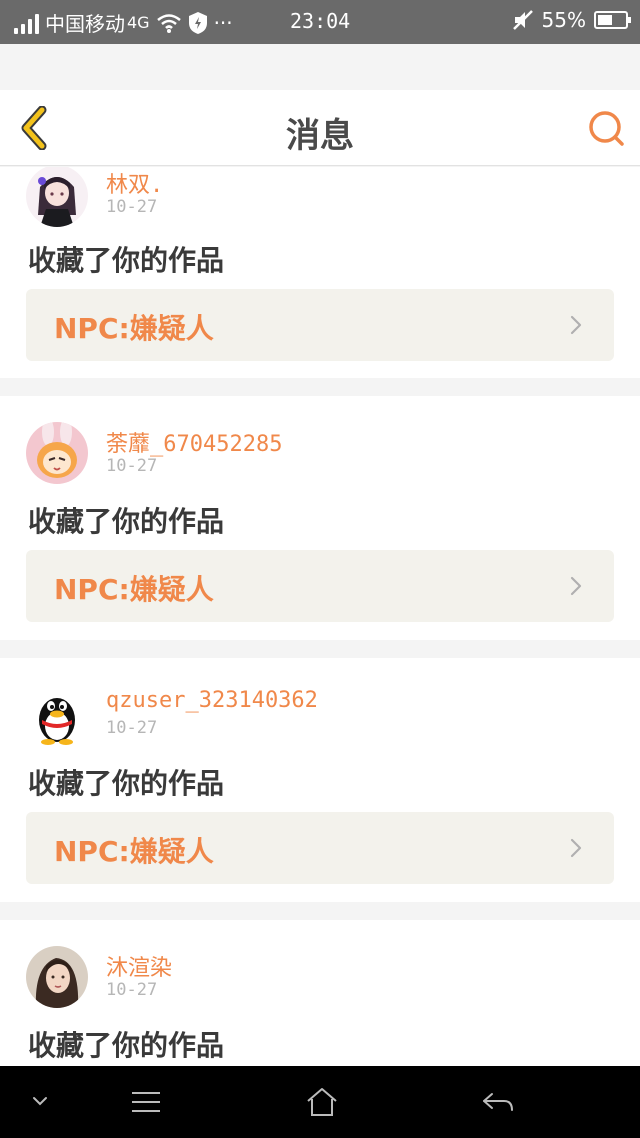 The width and height of the screenshot is (640, 1138). What do you see at coordinates (85, 24) in the screenshot?
I see `carrier-name: 中国移动` at bounding box center [85, 24].